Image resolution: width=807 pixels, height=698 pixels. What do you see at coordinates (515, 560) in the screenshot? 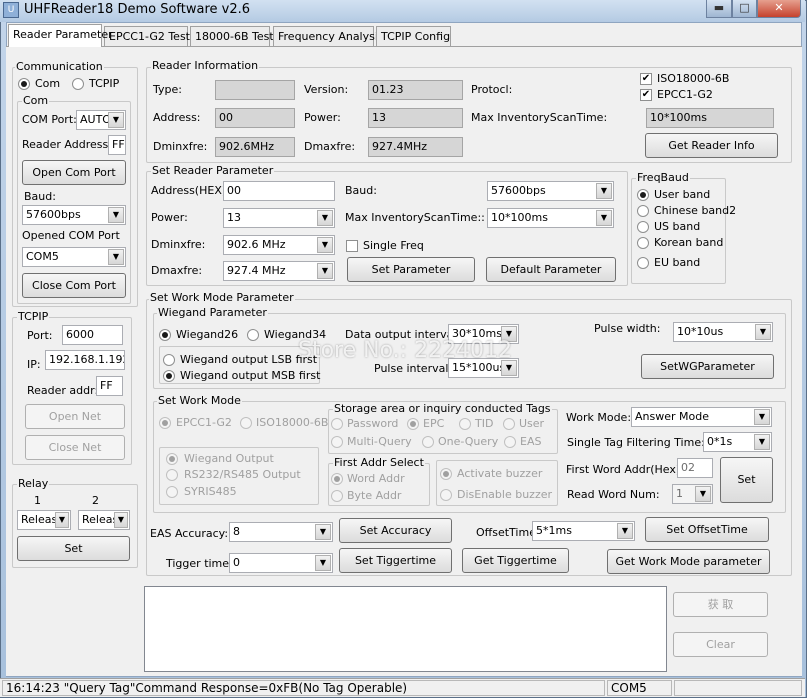
I see `get-trigger-time-button: Get Tiggertime` at bounding box center [515, 560].